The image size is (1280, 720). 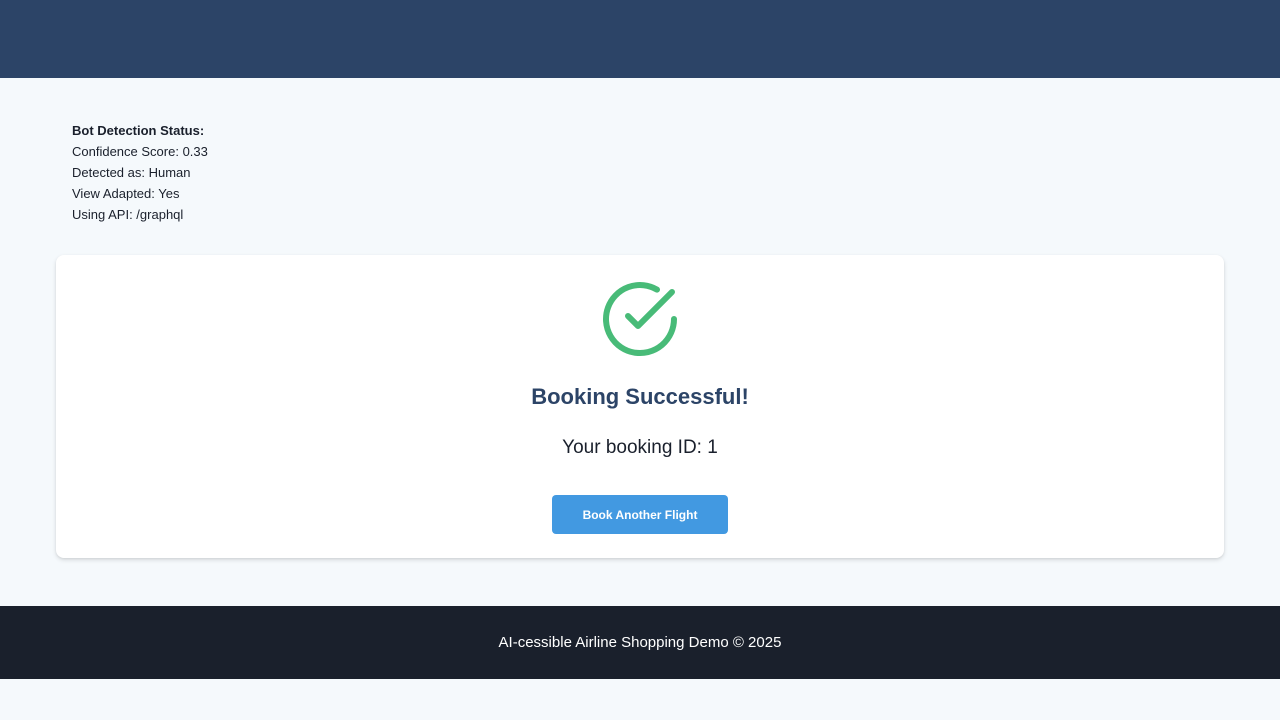 I want to click on footer-text: AI-cessible Airline Shopping Demo © 2025, so click(x=640, y=642).